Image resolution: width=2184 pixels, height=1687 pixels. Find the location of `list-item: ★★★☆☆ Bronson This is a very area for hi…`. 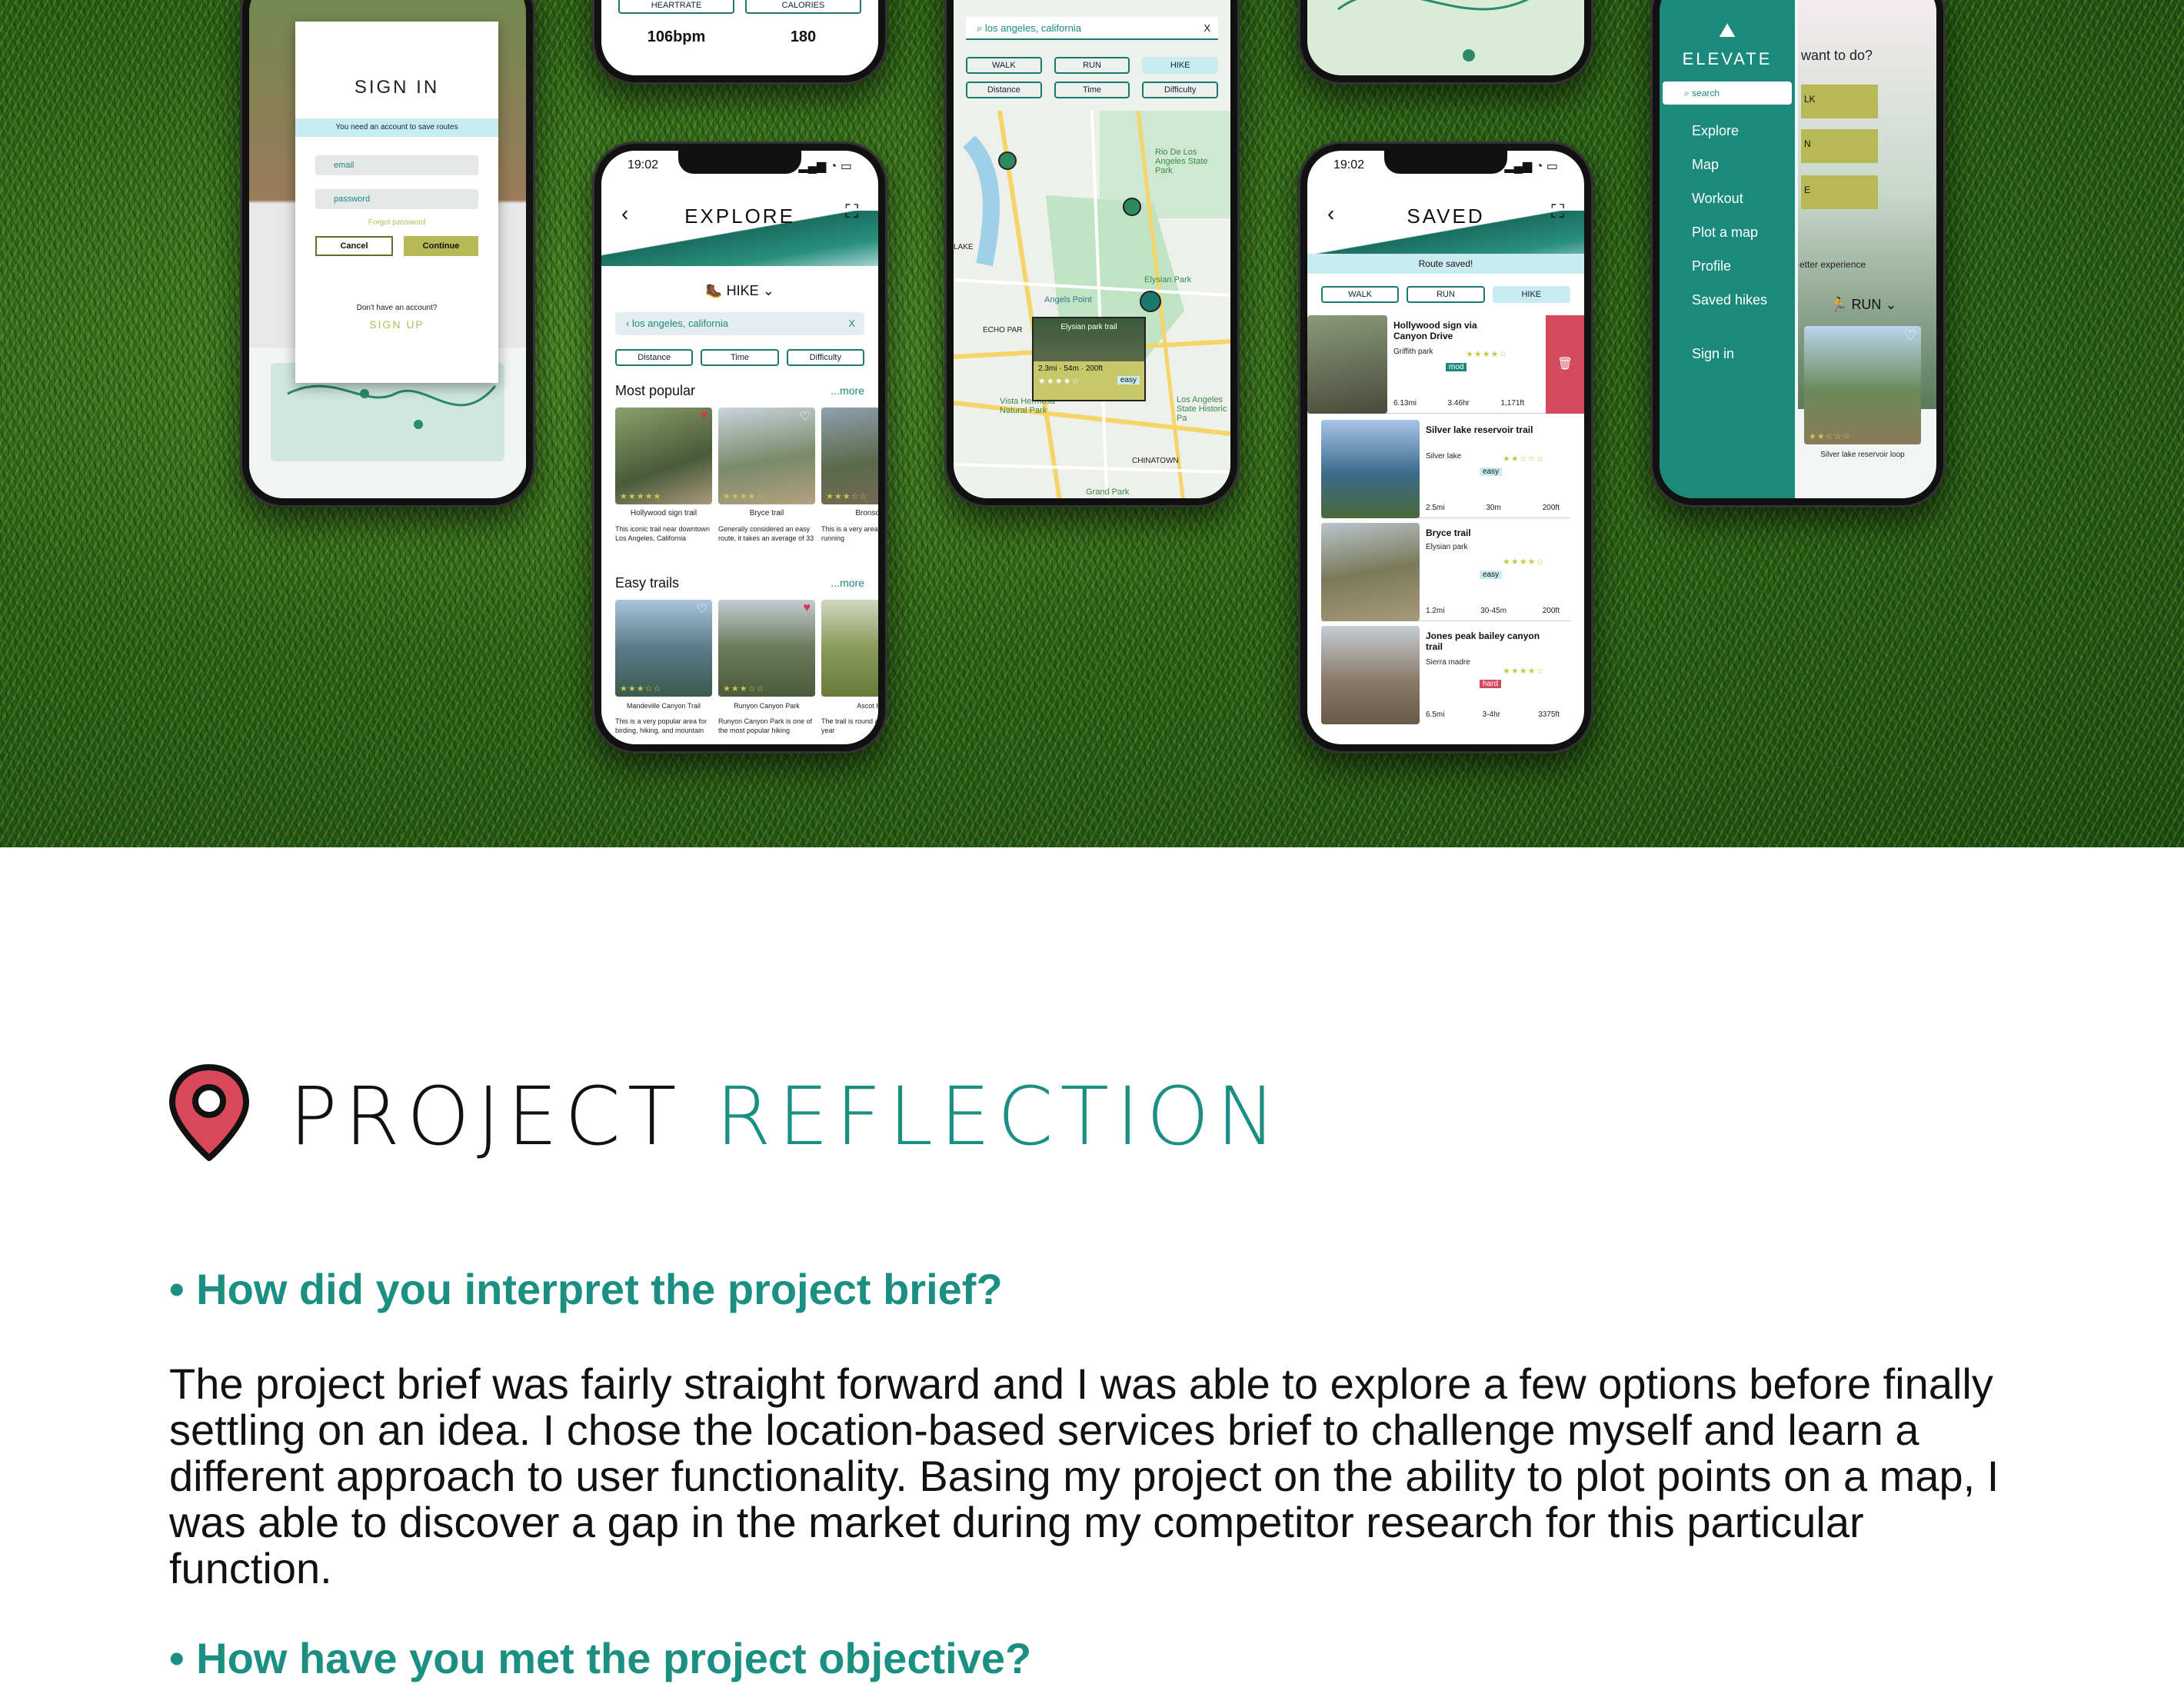

list-item: ★★★☆☆ Bronson This is a very area for hi… is located at coordinates (849, 475).